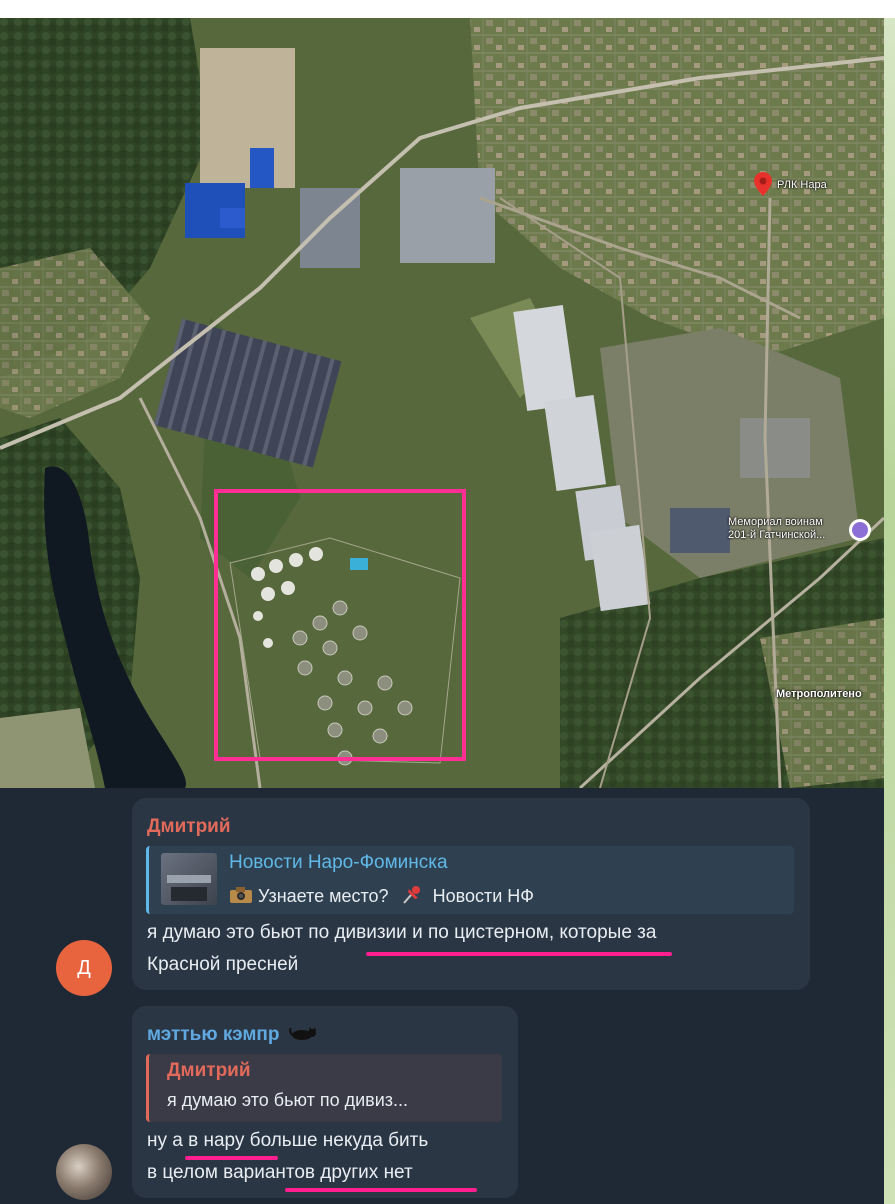  Describe the element at coordinates (802, 185) in the screenshot. I see `pin-label: РЛК Нара` at that location.